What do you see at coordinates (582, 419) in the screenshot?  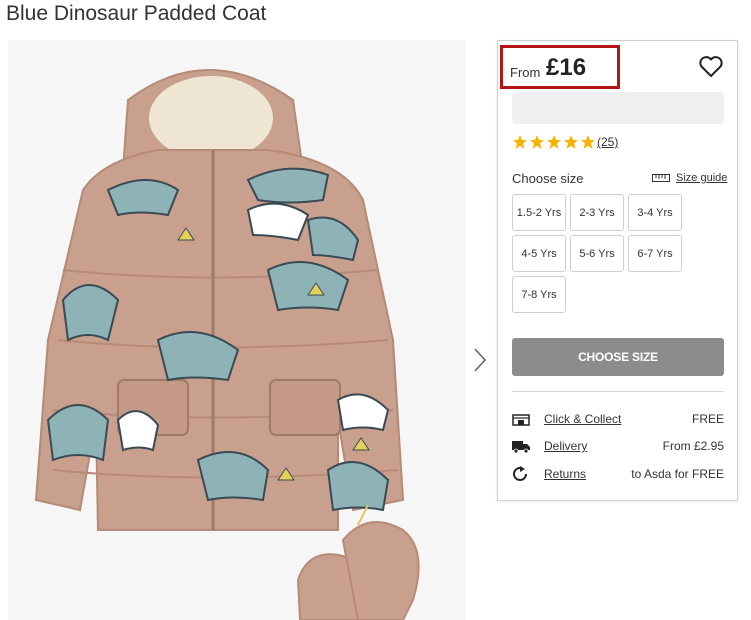 I see `click-collect-link: Click & Collect` at bounding box center [582, 419].